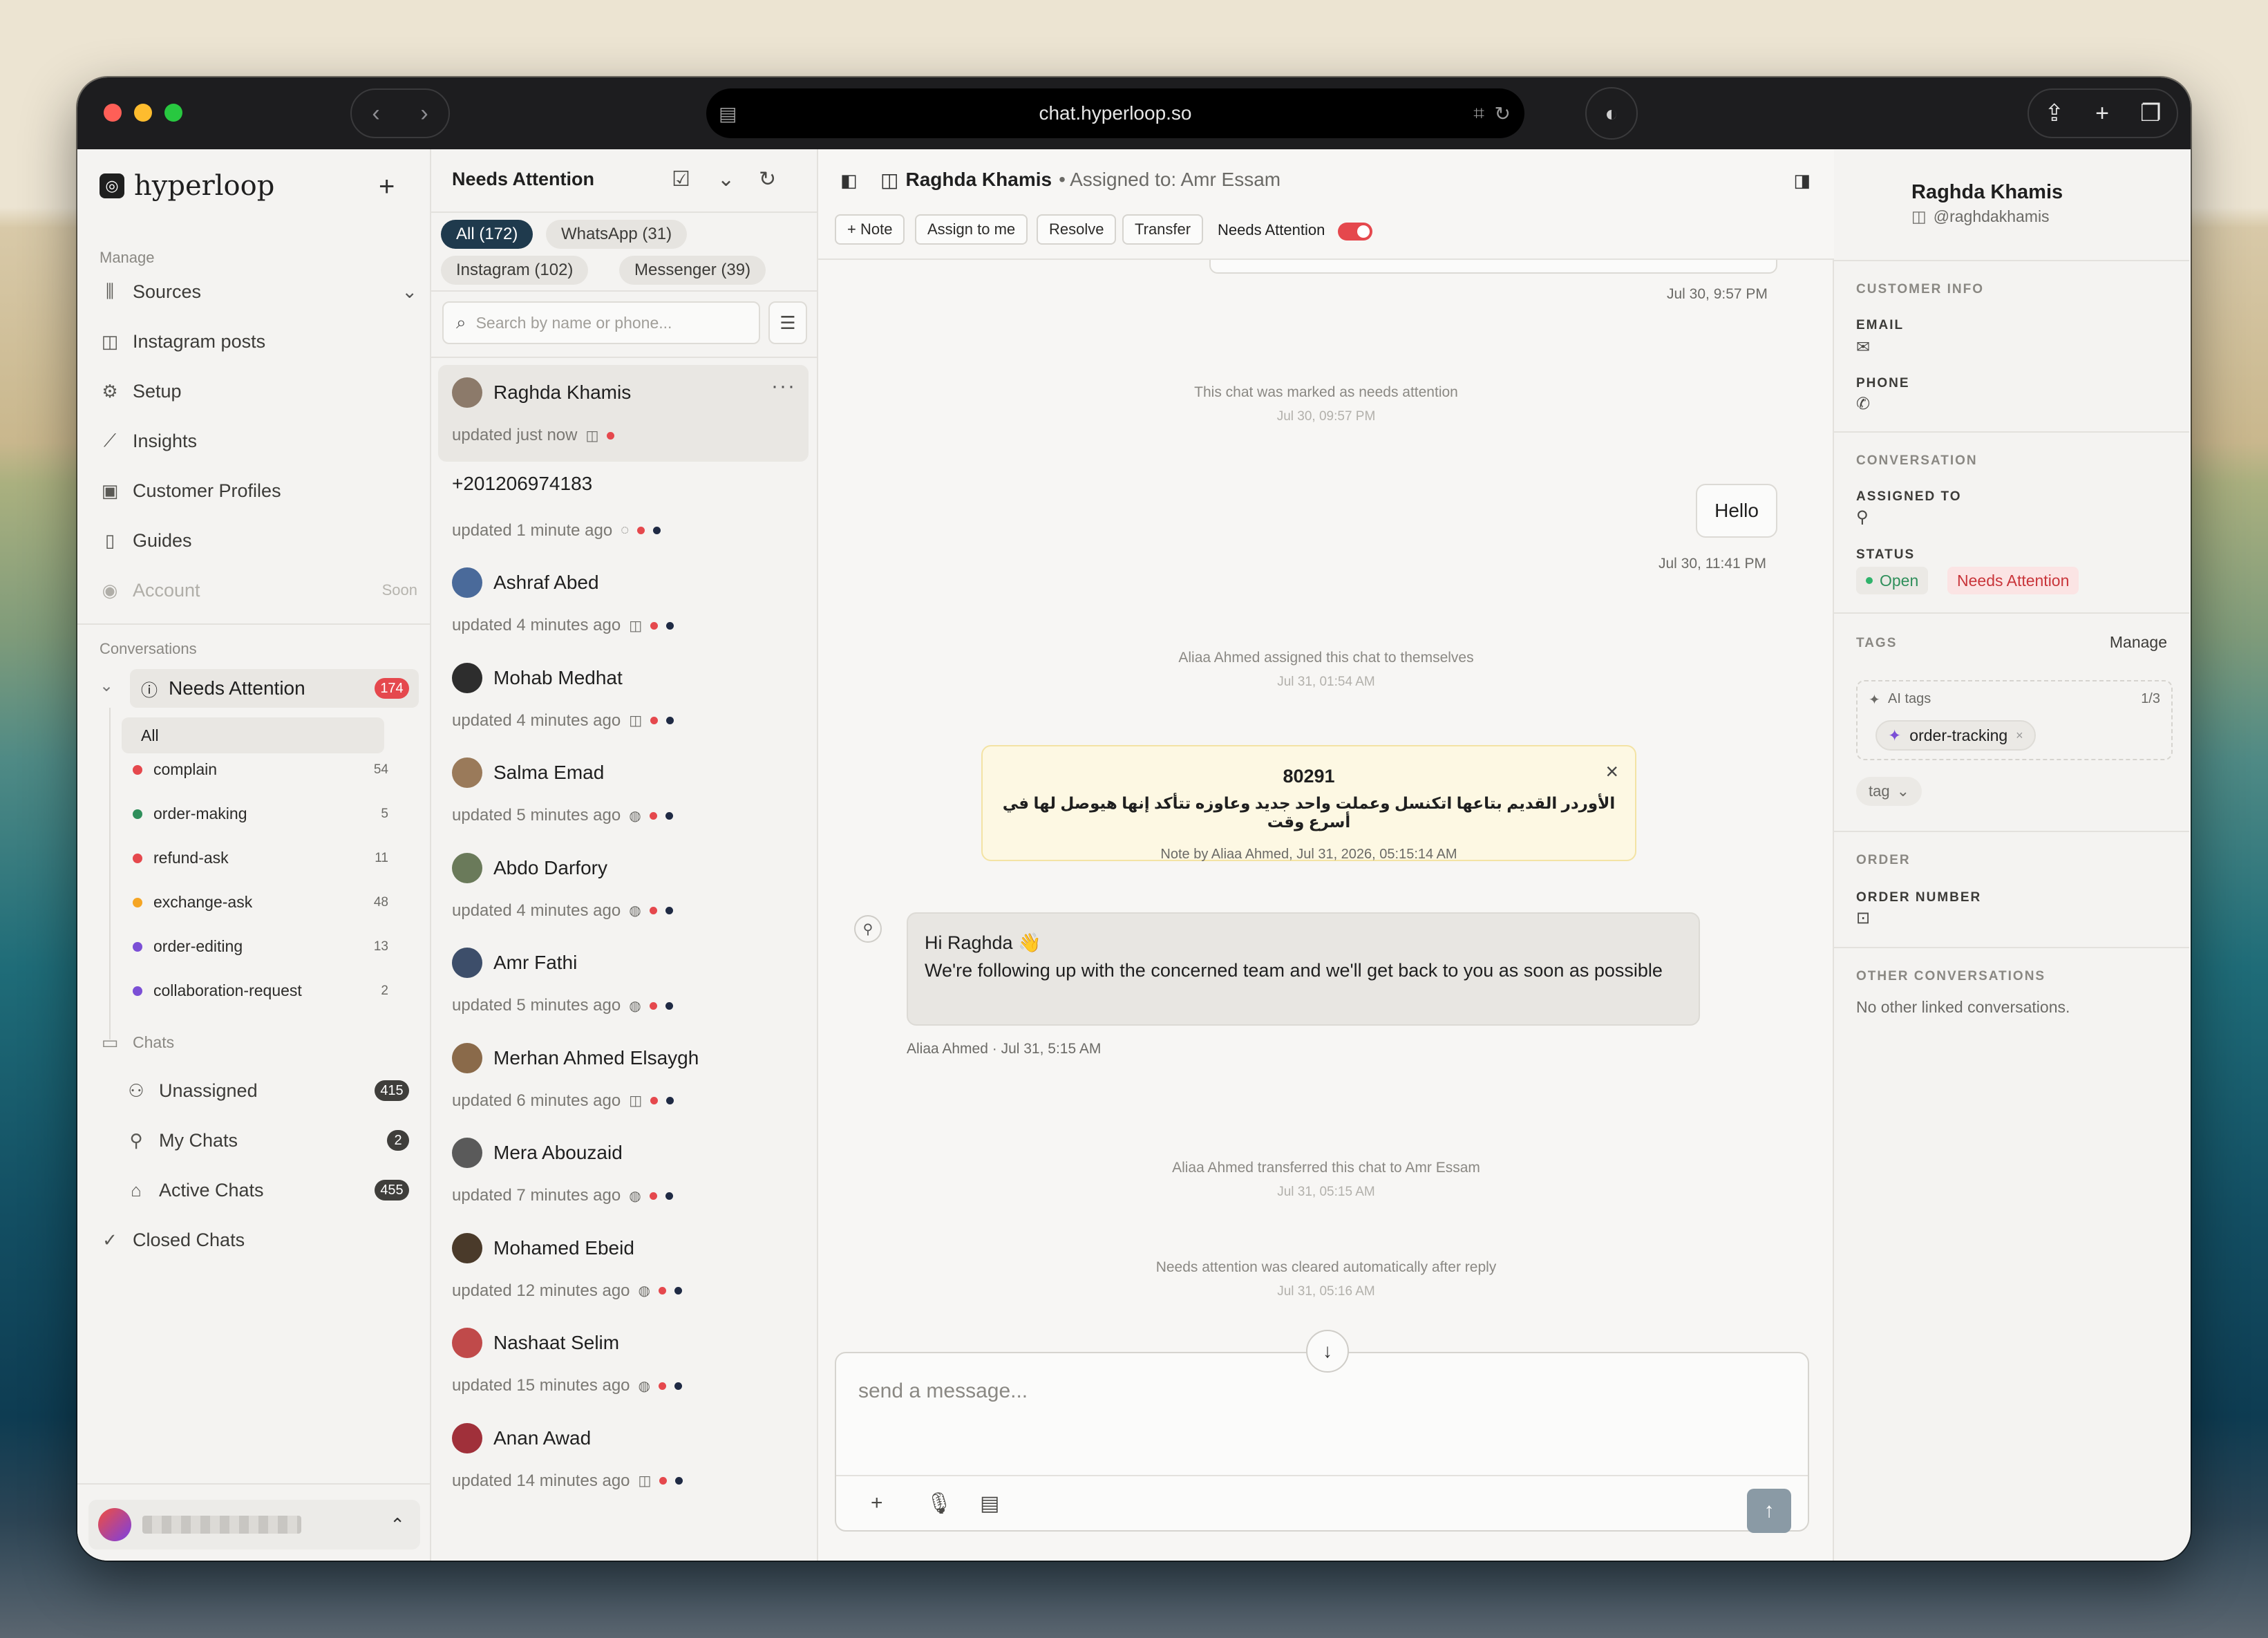 The height and width of the screenshot is (1638, 2268). Describe the element at coordinates (767, 179) in the screenshot. I see `refresh-icon: ↻` at that location.